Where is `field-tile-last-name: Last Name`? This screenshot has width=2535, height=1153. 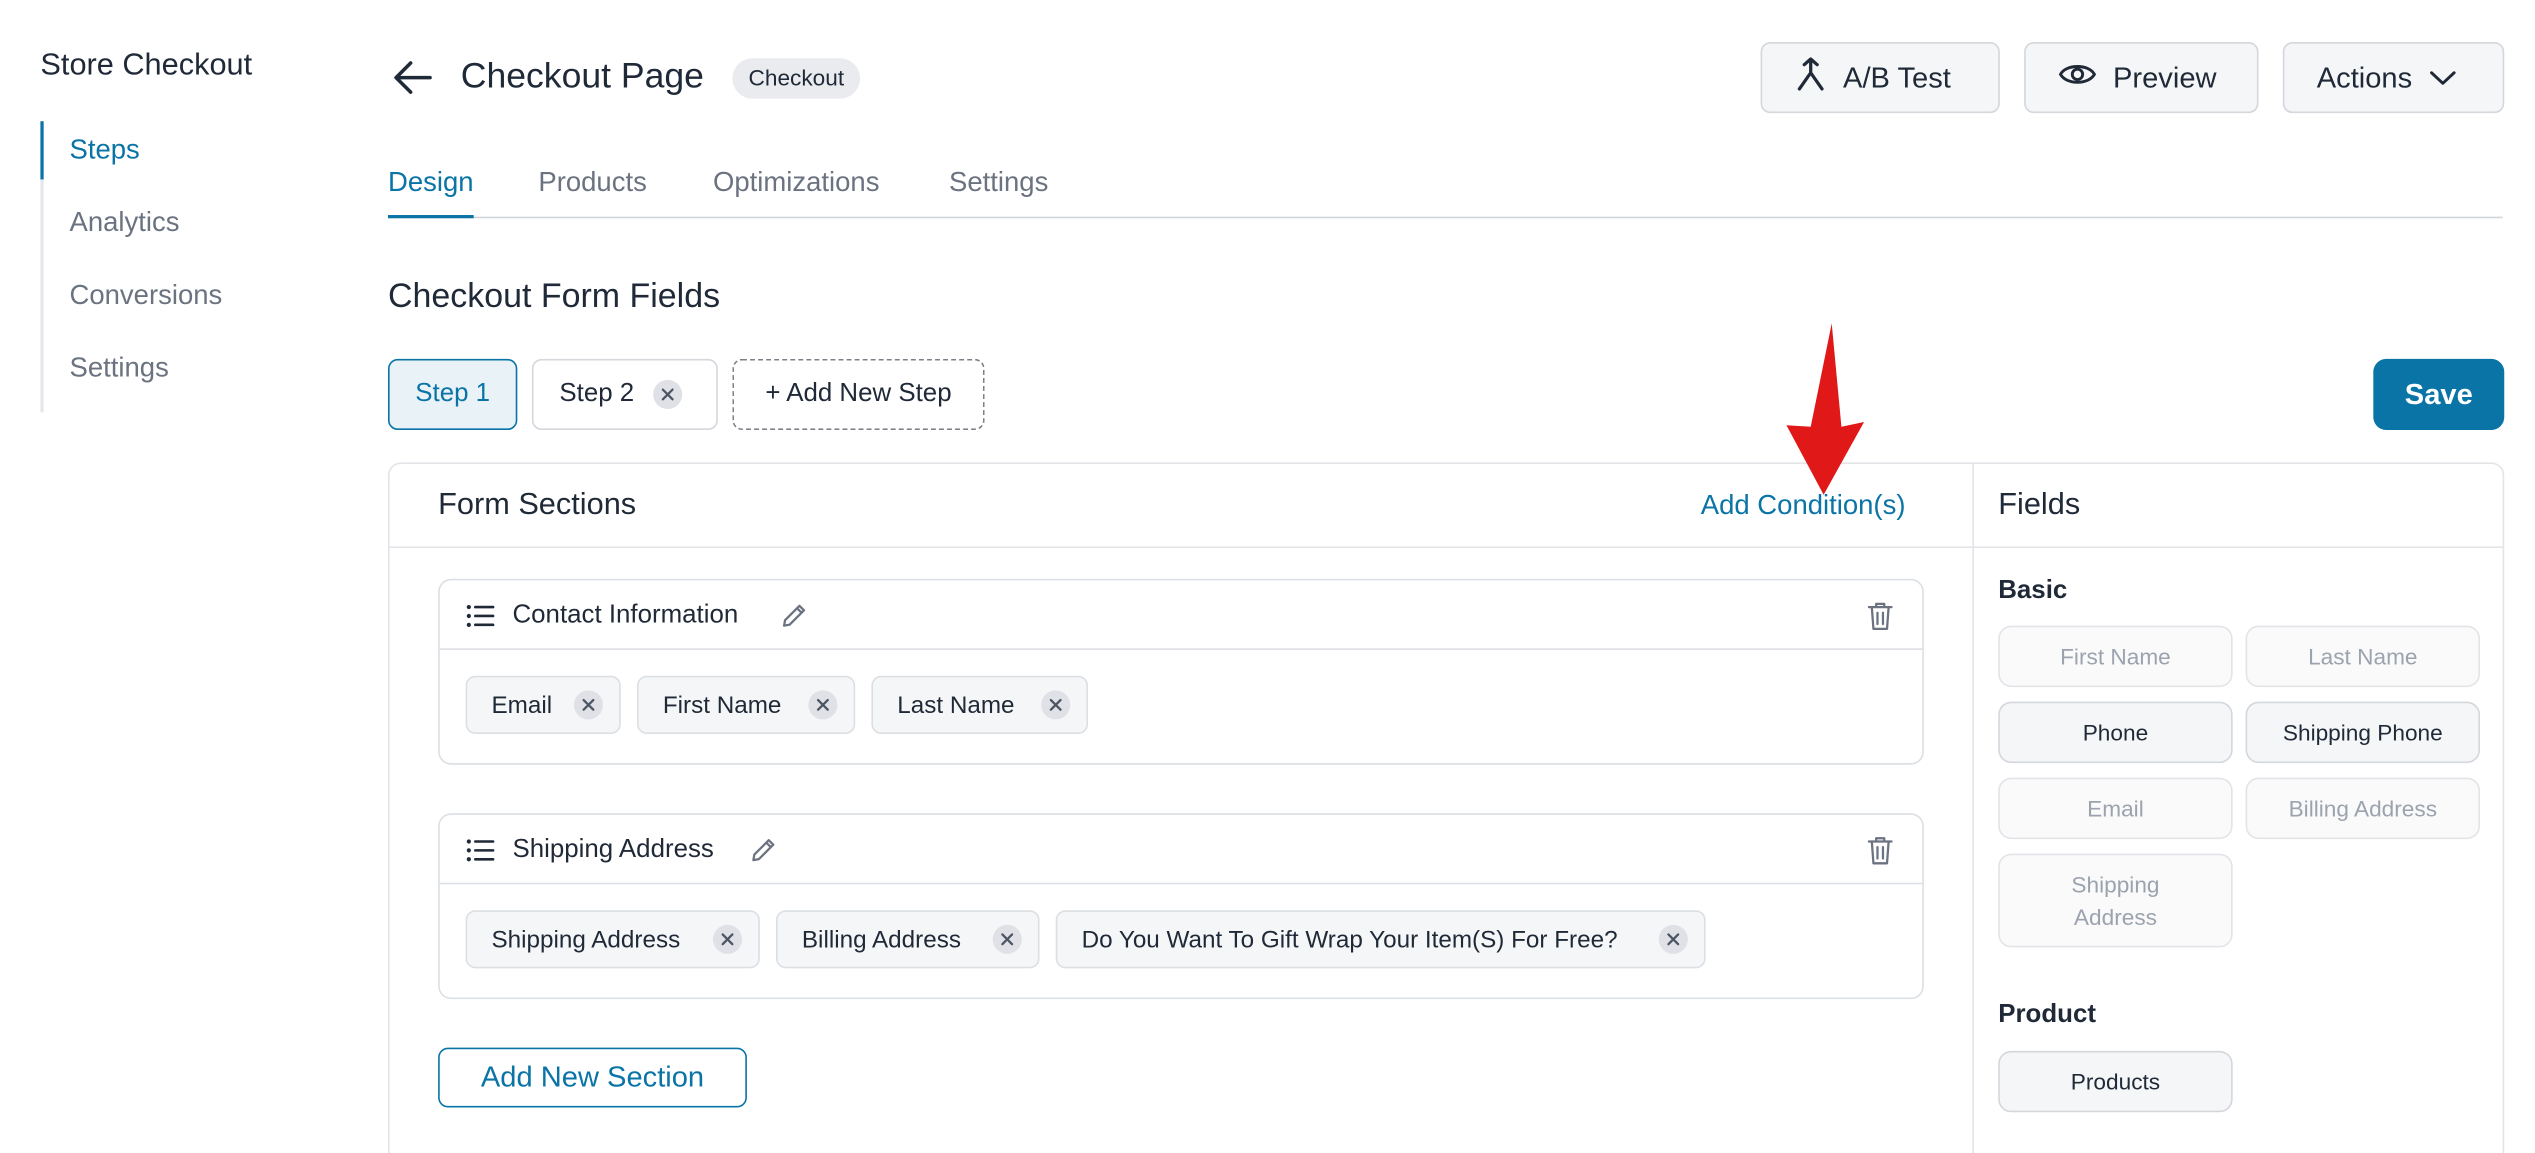 field-tile-last-name: Last Name is located at coordinates (2363, 656).